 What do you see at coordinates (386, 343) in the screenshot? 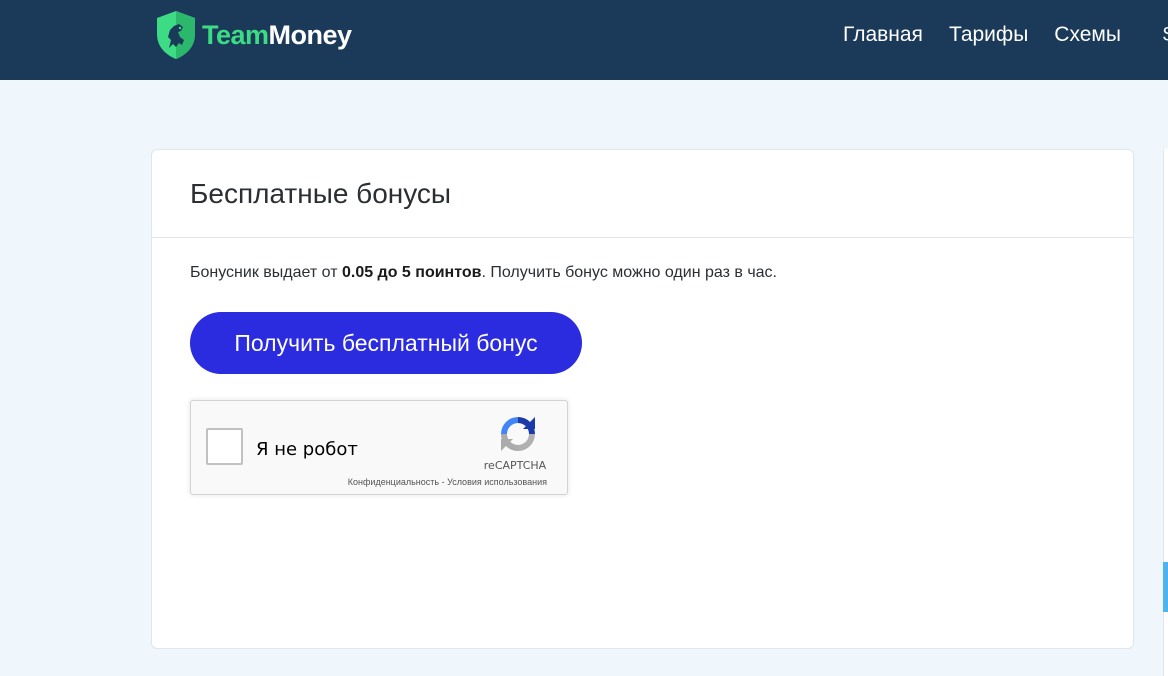
I see `get-free-bonus-button: Получить бесплатный бонус` at bounding box center [386, 343].